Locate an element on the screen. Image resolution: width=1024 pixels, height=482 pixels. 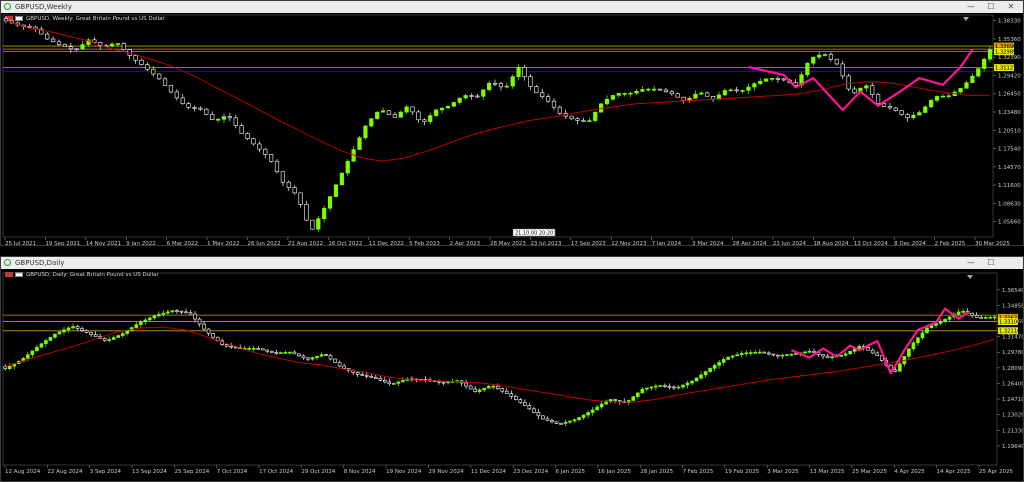
x-tick-label: 25 Sep 2024 is located at coordinates (191, 472).